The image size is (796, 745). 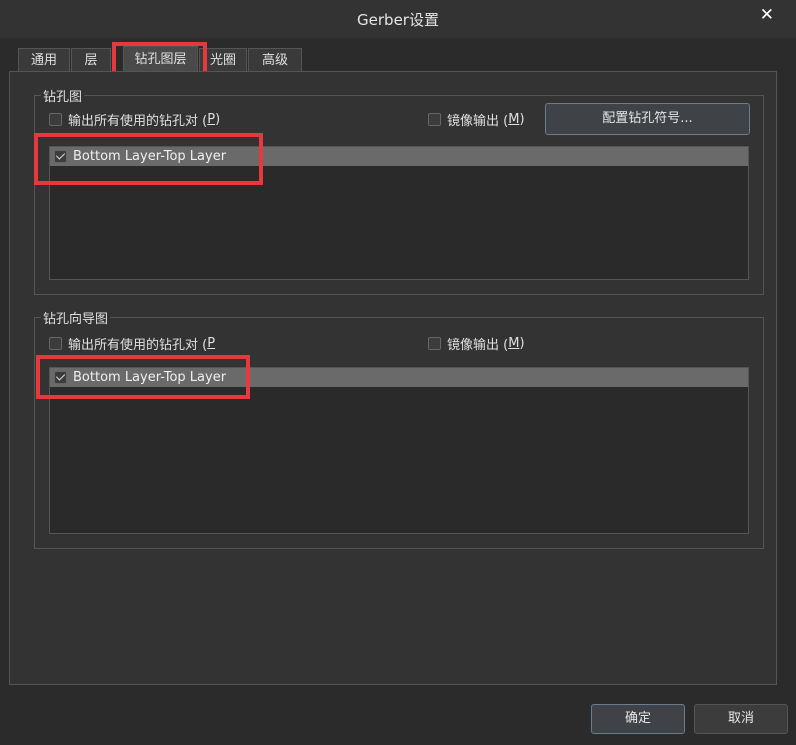 What do you see at coordinates (223, 60) in the screenshot?
I see `tab-apertures: 光圈` at bounding box center [223, 60].